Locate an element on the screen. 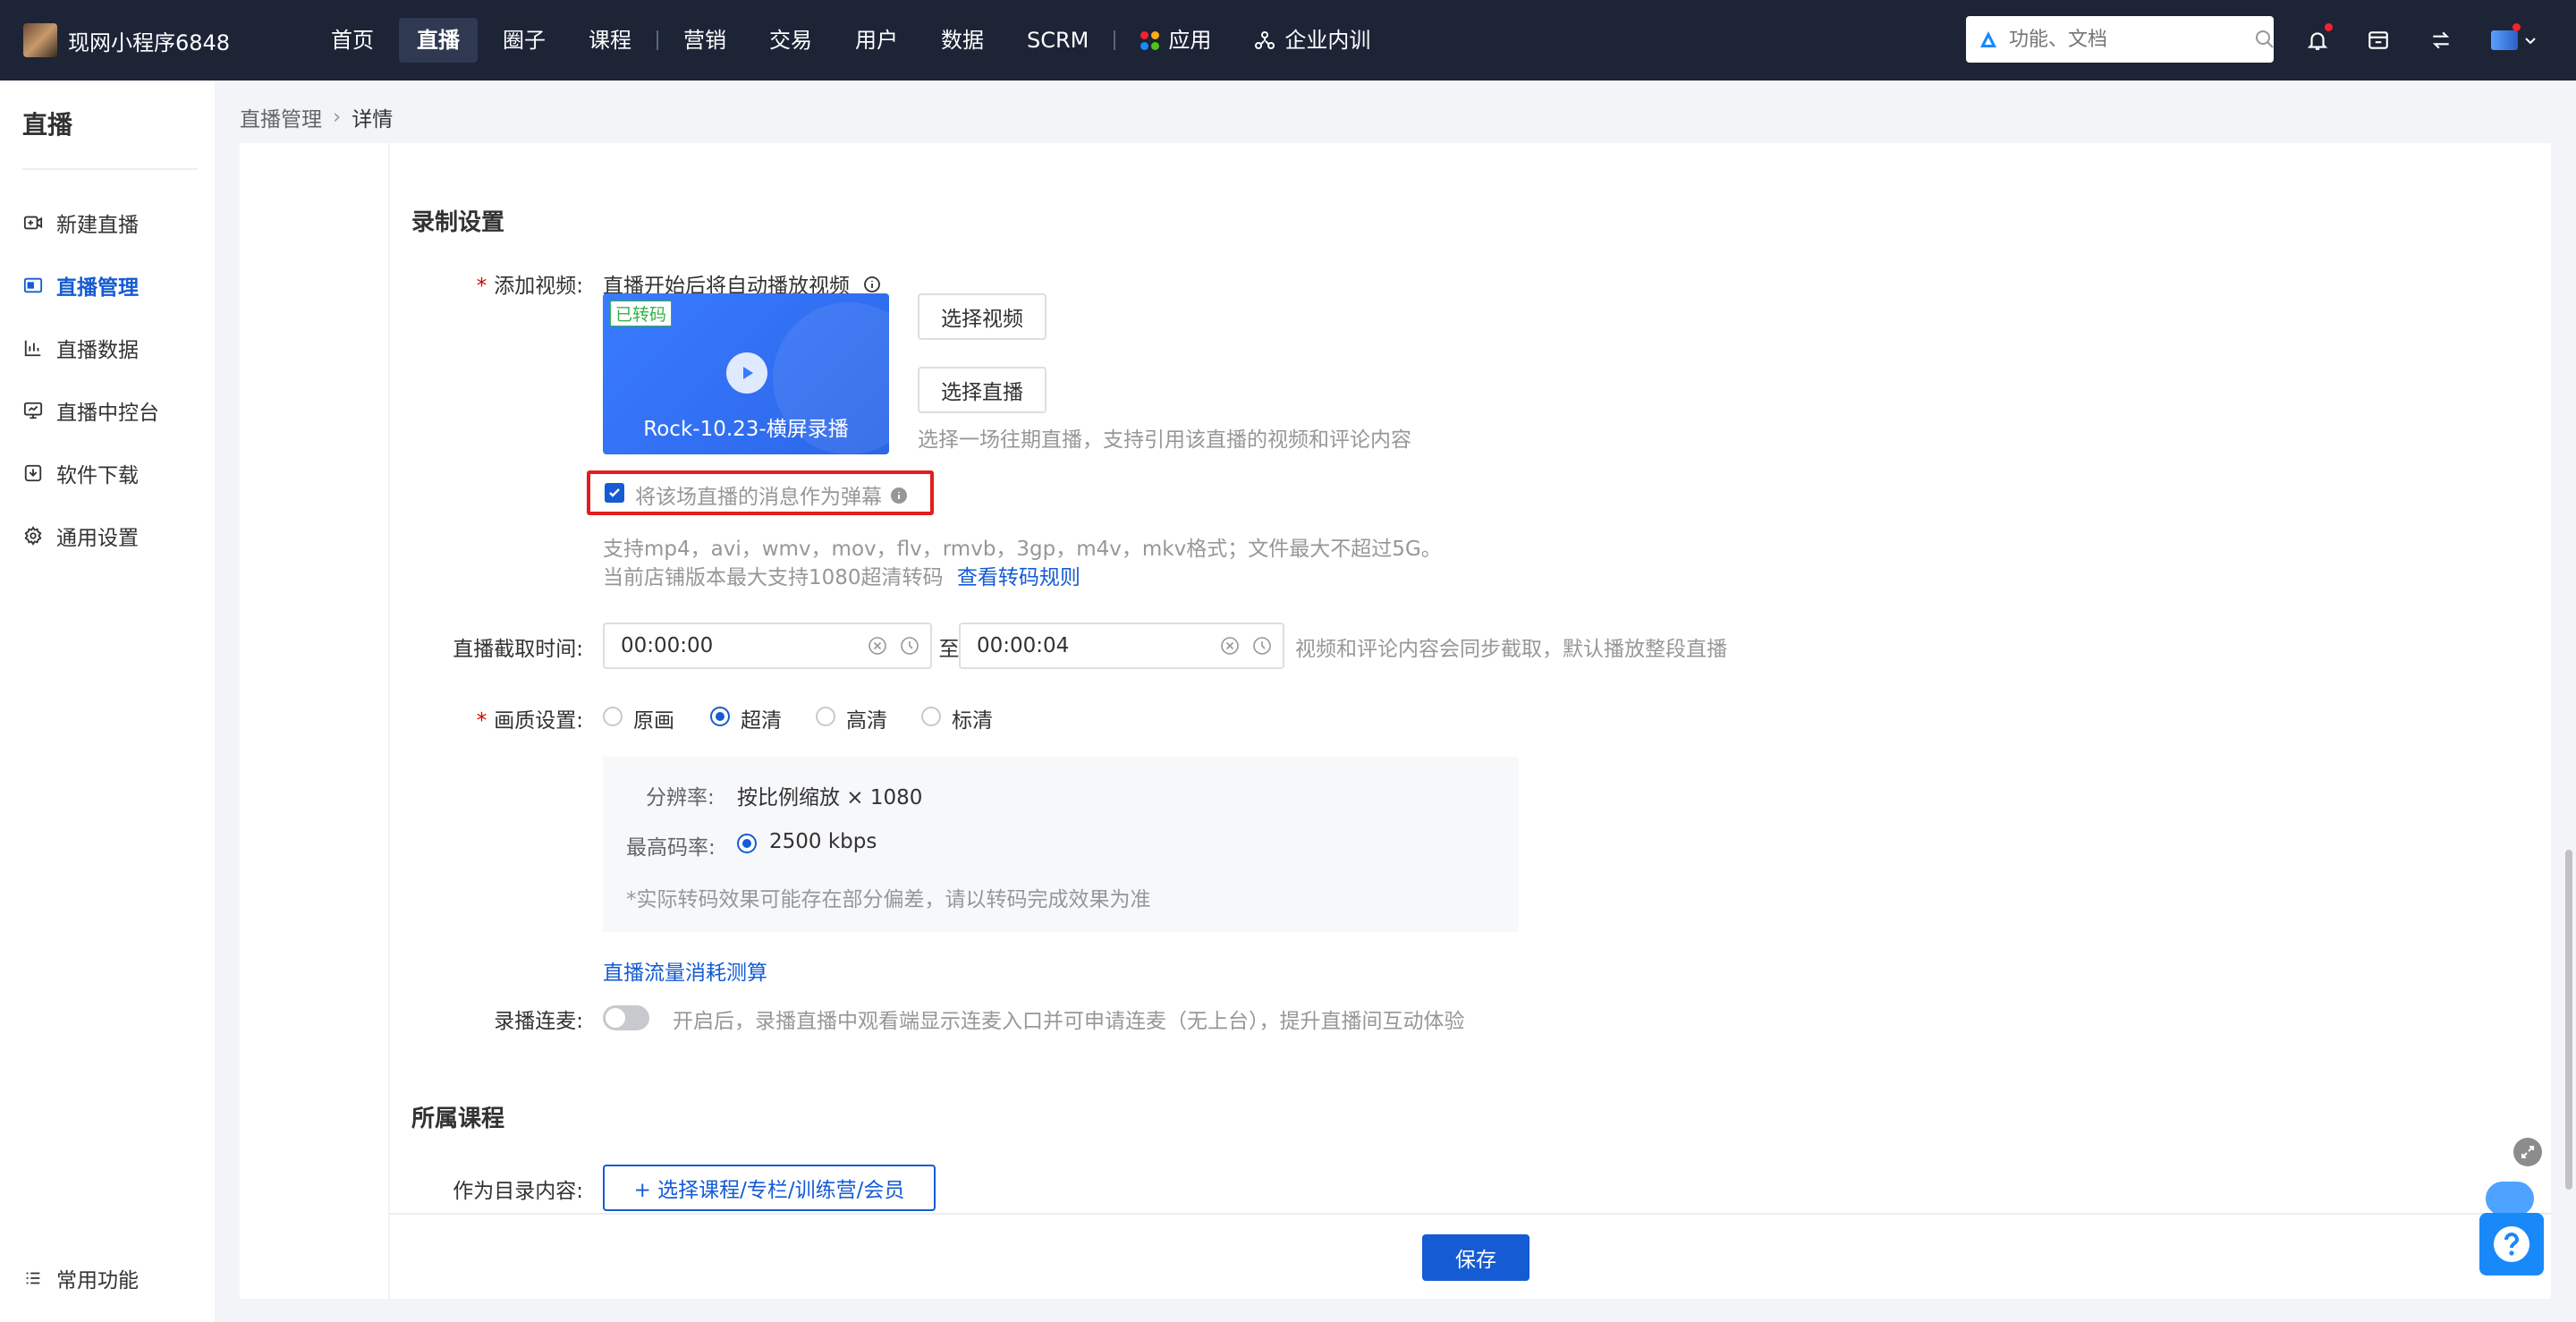 This screenshot has height=1322, width=2576. select-video-button: 选择视频 is located at coordinates (982, 317).